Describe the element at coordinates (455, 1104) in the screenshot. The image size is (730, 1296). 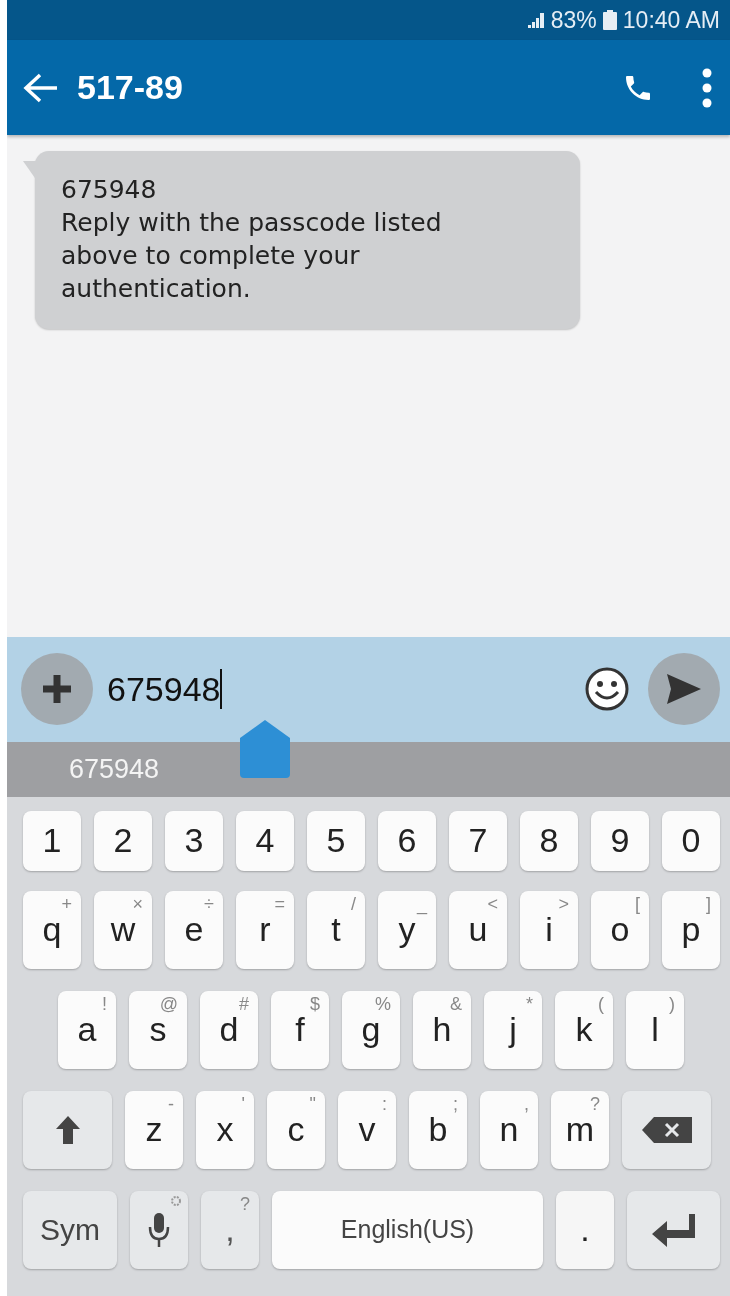
I see `key-hint: ;` at that location.